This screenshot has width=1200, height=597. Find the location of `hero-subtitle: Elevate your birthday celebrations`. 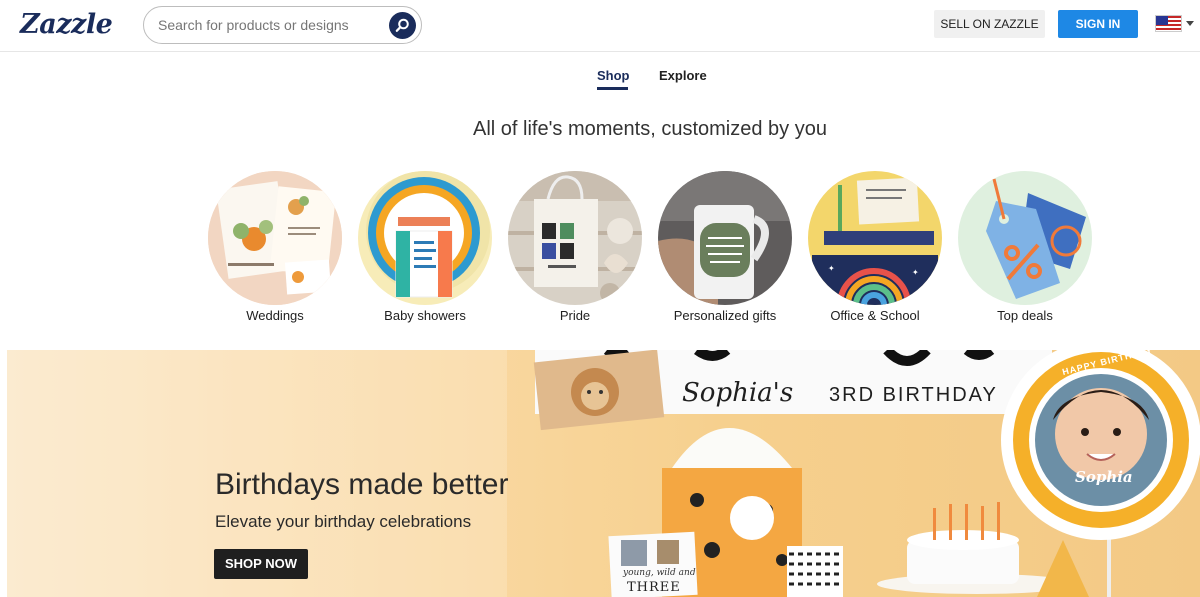

hero-subtitle: Elevate your birthday celebrations is located at coordinates (343, 521).